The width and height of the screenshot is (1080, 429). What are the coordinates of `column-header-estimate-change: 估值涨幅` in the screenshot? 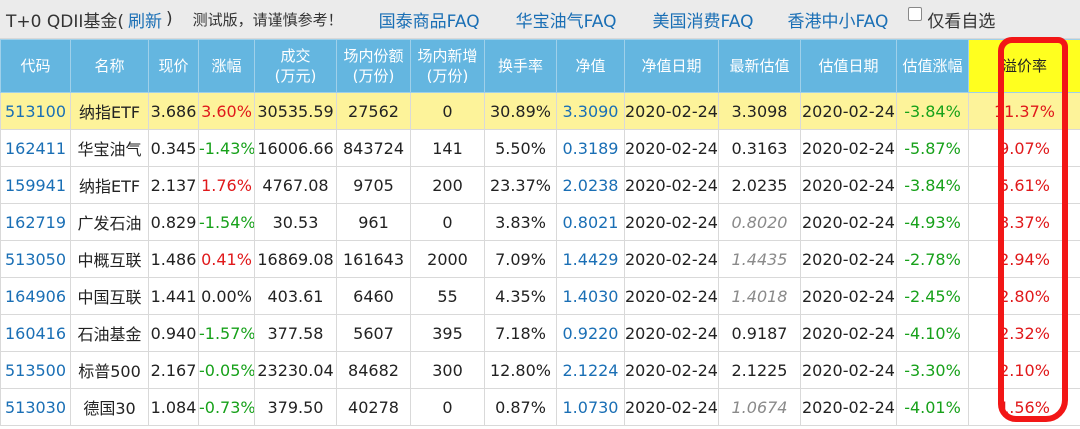 It's located at (932, 66).